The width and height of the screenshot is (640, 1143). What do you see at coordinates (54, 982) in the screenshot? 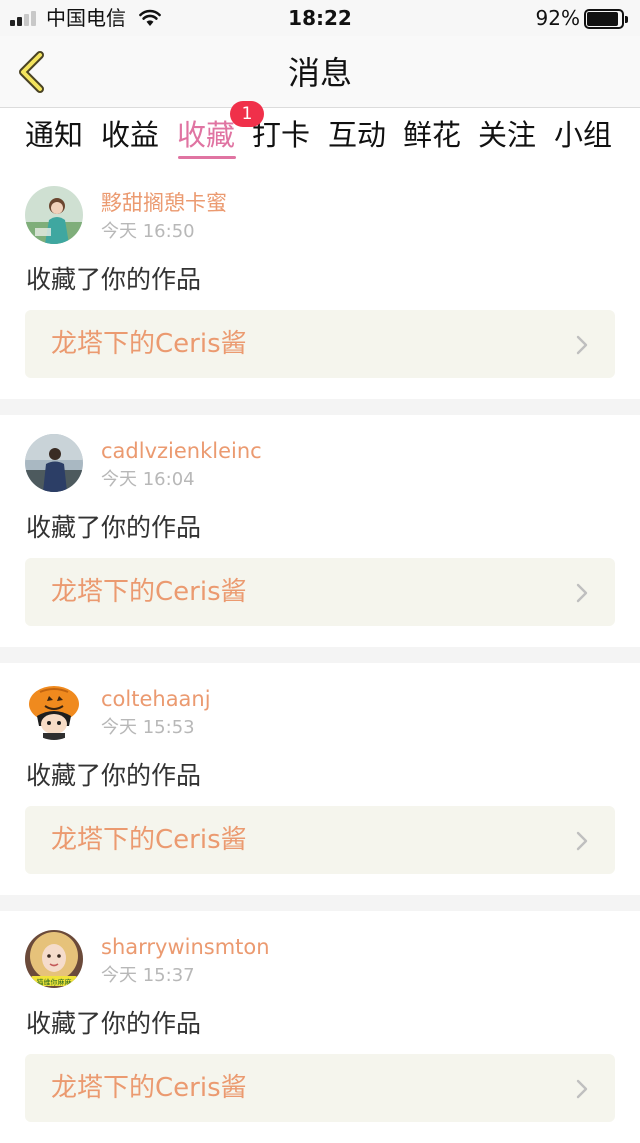
I see `avatar-caption: 猫维你麻麻` at bounding box center [54, 982].